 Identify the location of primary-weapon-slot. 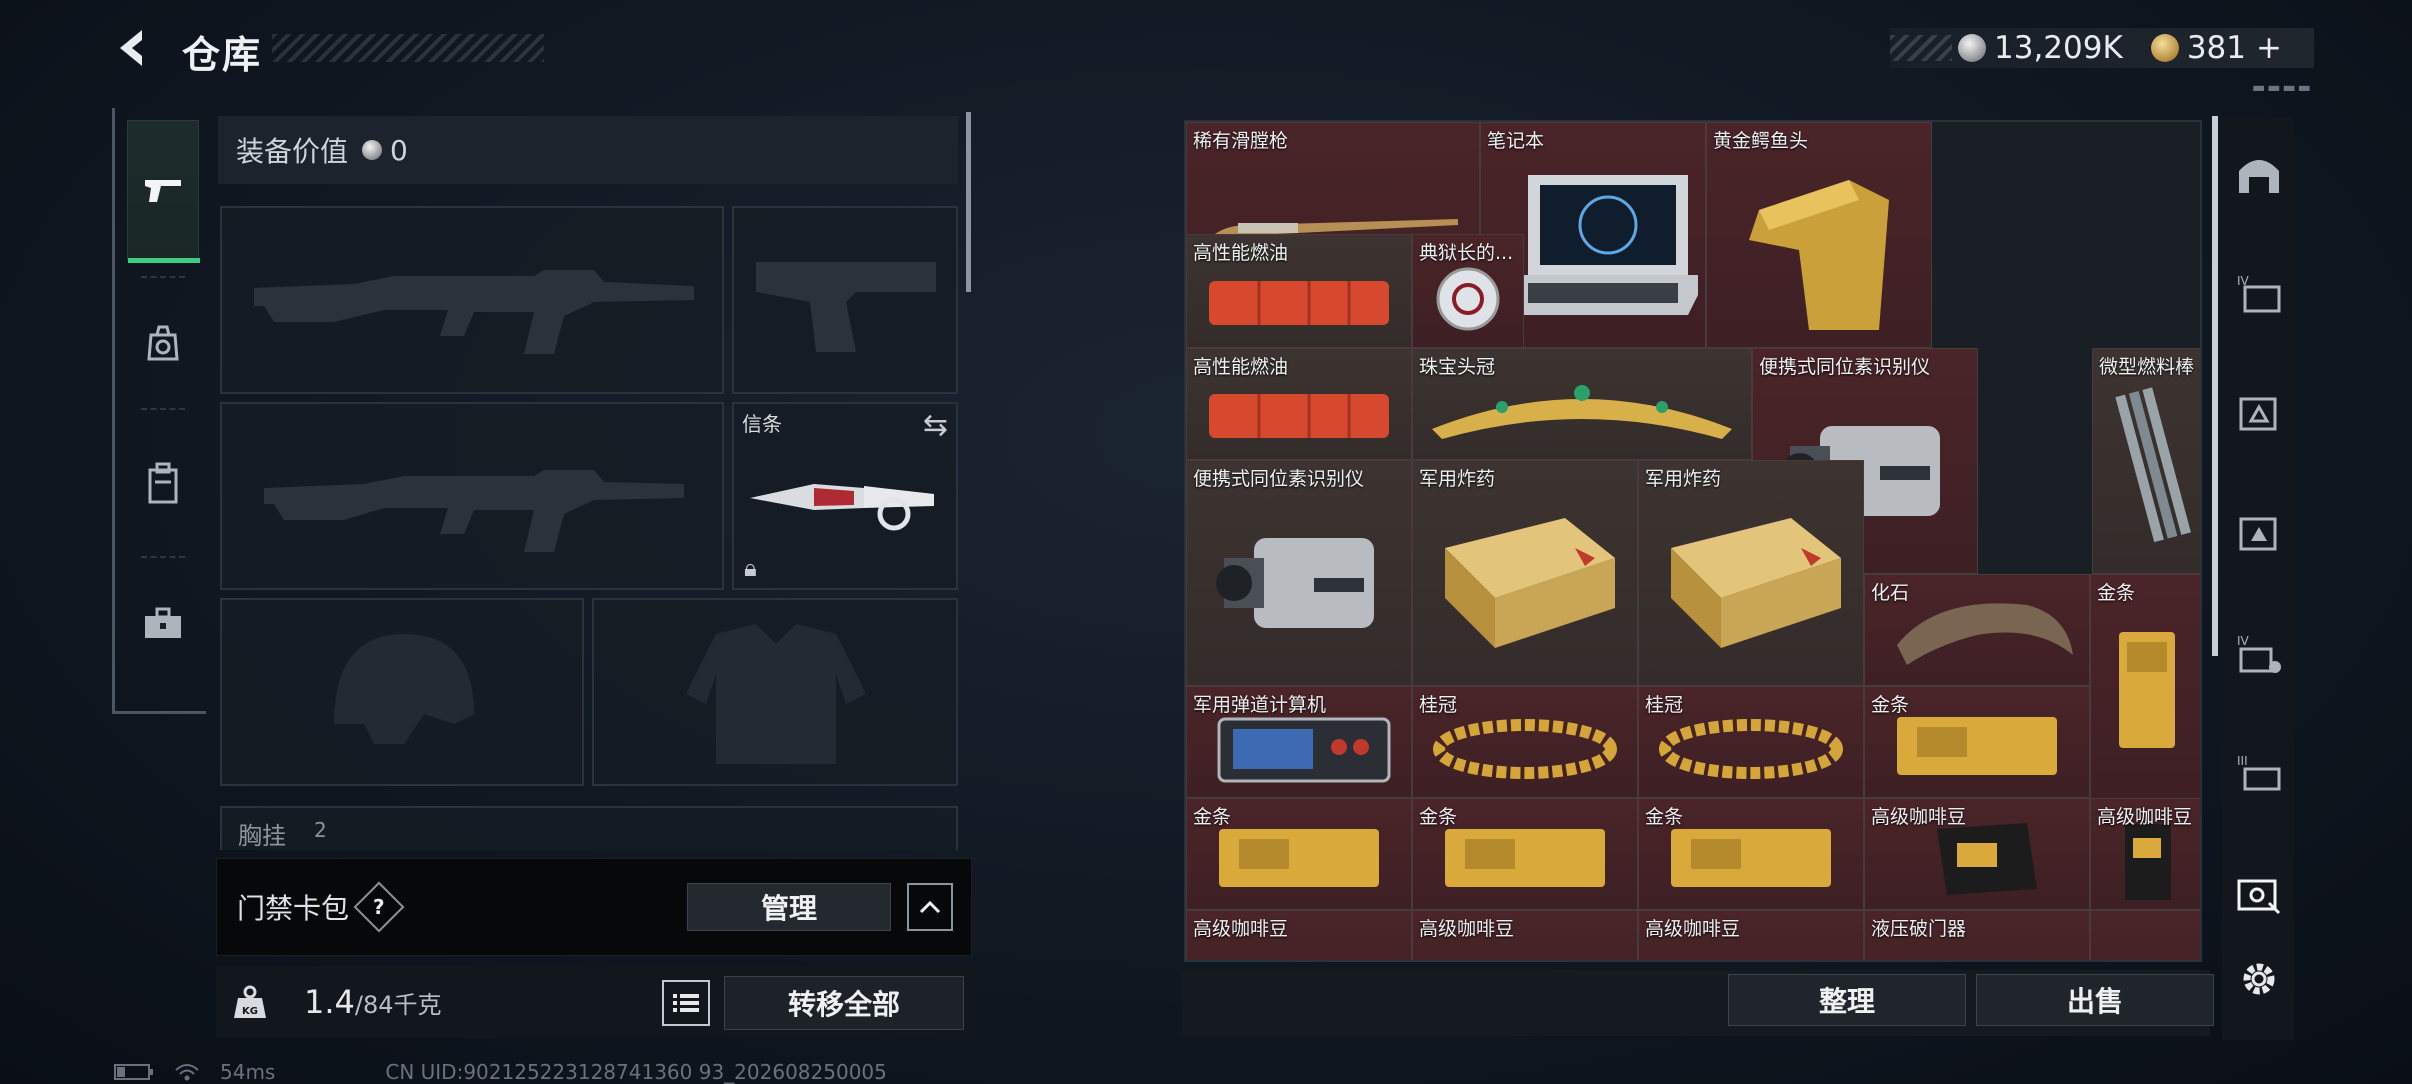
(472, 300).